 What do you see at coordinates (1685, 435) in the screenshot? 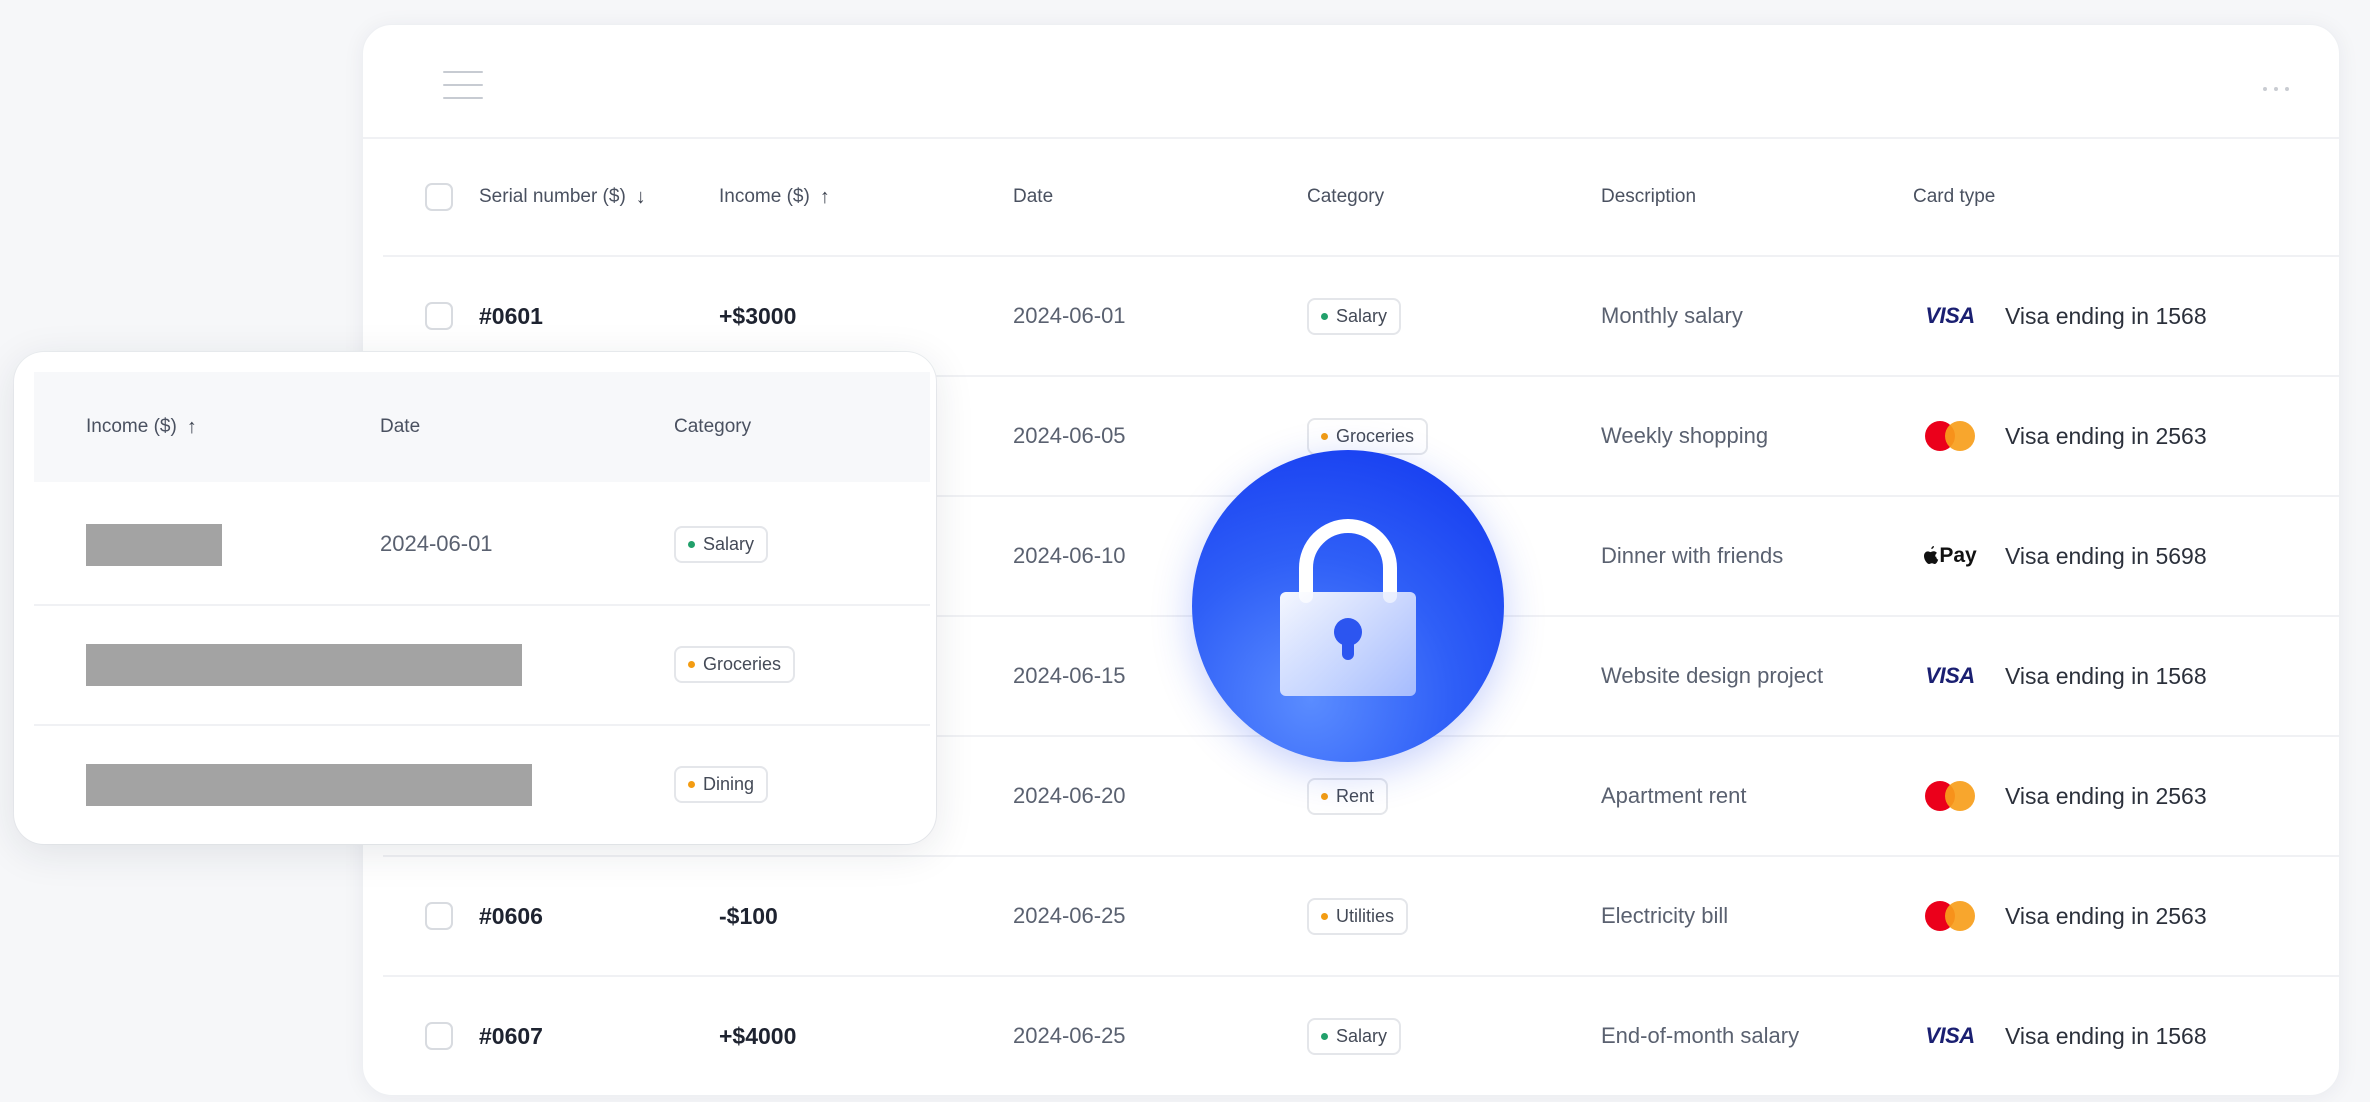
I see `description: Weekly shopping` at bounding box center [1685, 435].